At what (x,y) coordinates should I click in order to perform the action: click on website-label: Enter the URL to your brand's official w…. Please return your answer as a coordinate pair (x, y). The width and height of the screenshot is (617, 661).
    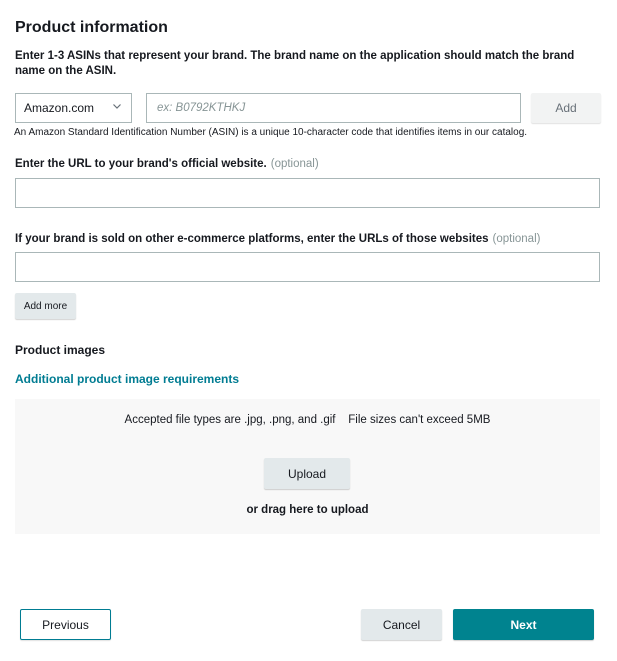
    Looking at the image, I should click on (167, 164).